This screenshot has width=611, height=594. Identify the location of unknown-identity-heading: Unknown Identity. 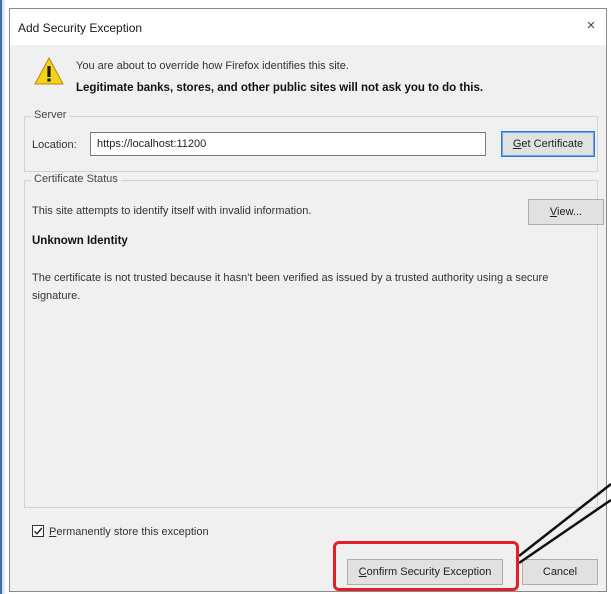
(80, 241).